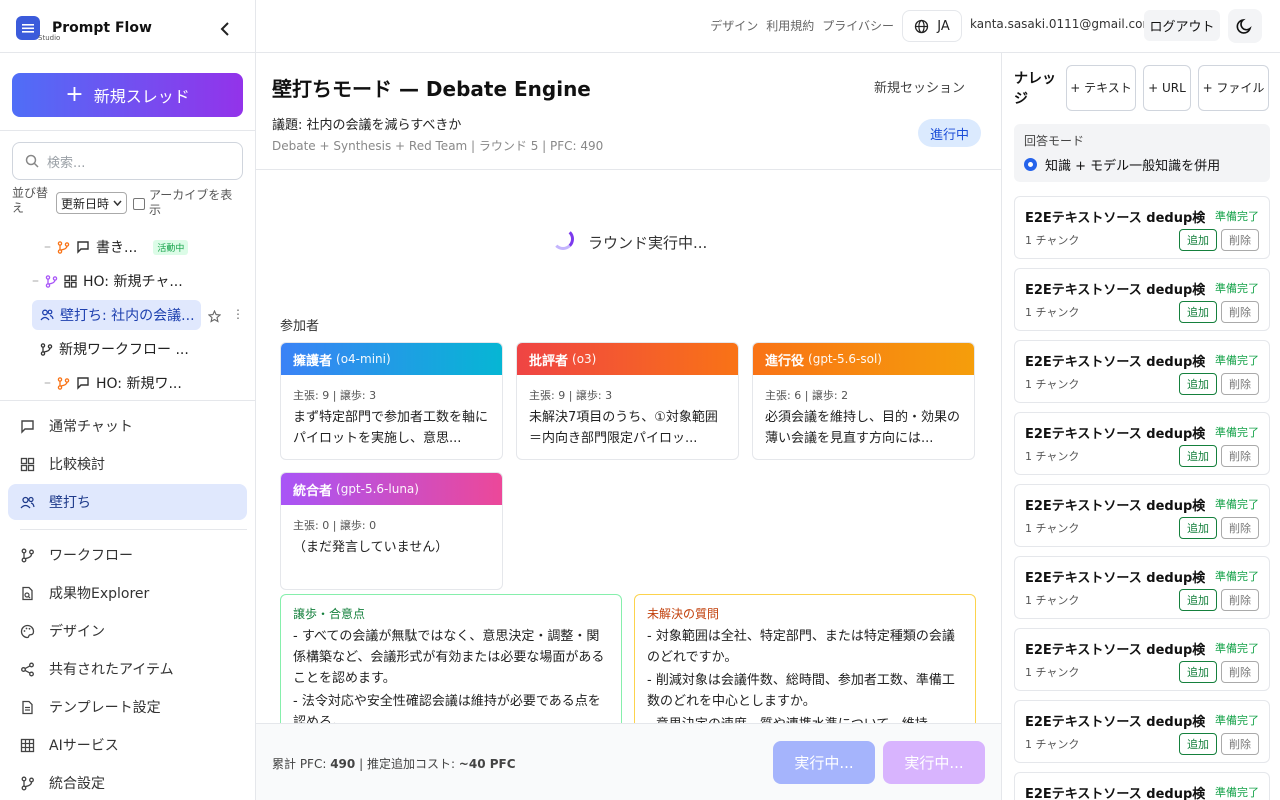 The width and height of the screenshot is (1280, 800). I want to click on add-file-button: + ファイル, so click(1233, 88).